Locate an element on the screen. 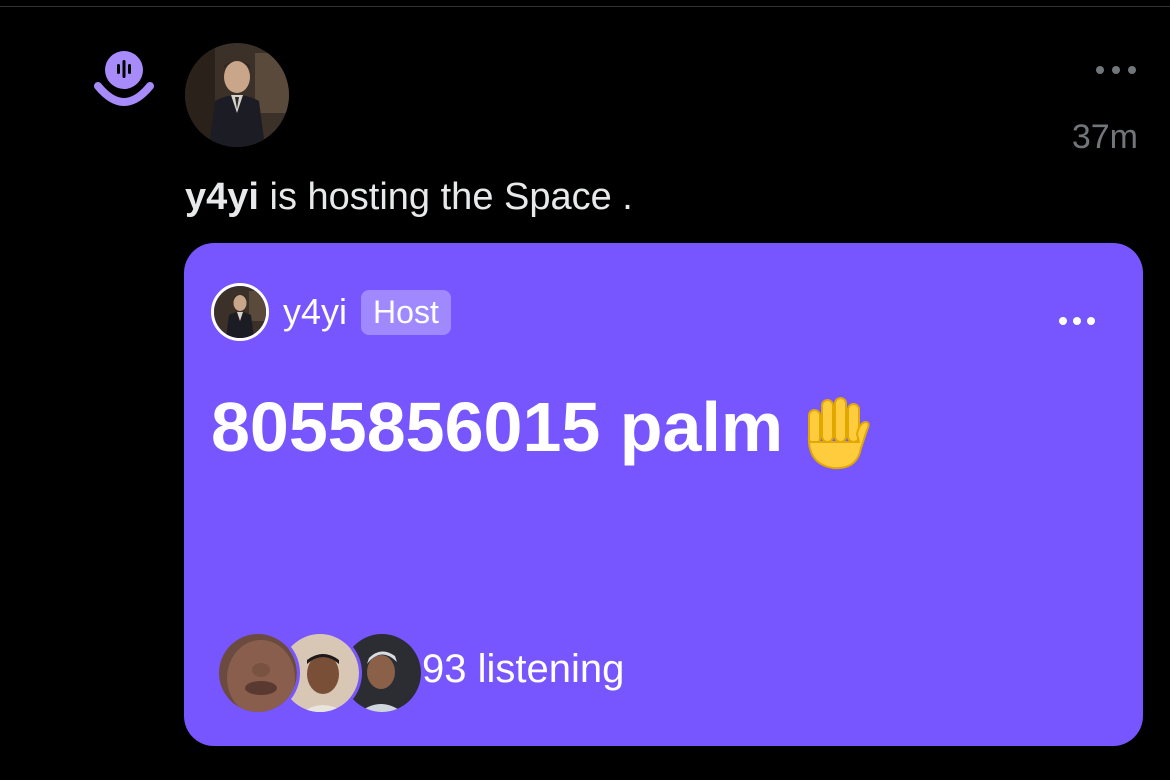 Image resolution: width=1170 pixels, height=780 pixels. host-avatar is located at coordinates (240, 312).